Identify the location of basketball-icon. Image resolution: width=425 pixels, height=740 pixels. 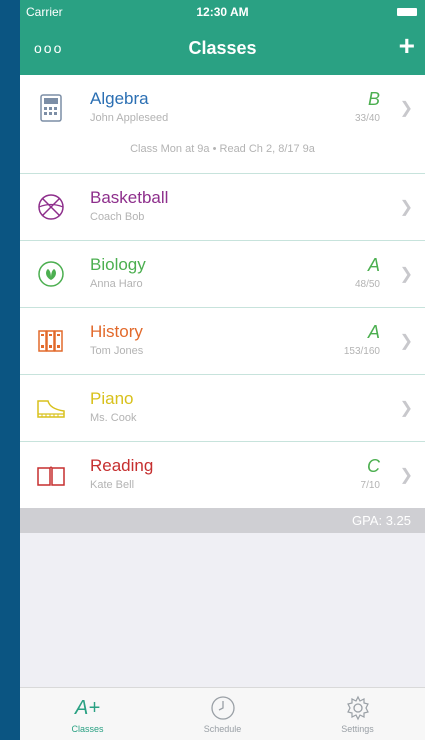
(51, 207).